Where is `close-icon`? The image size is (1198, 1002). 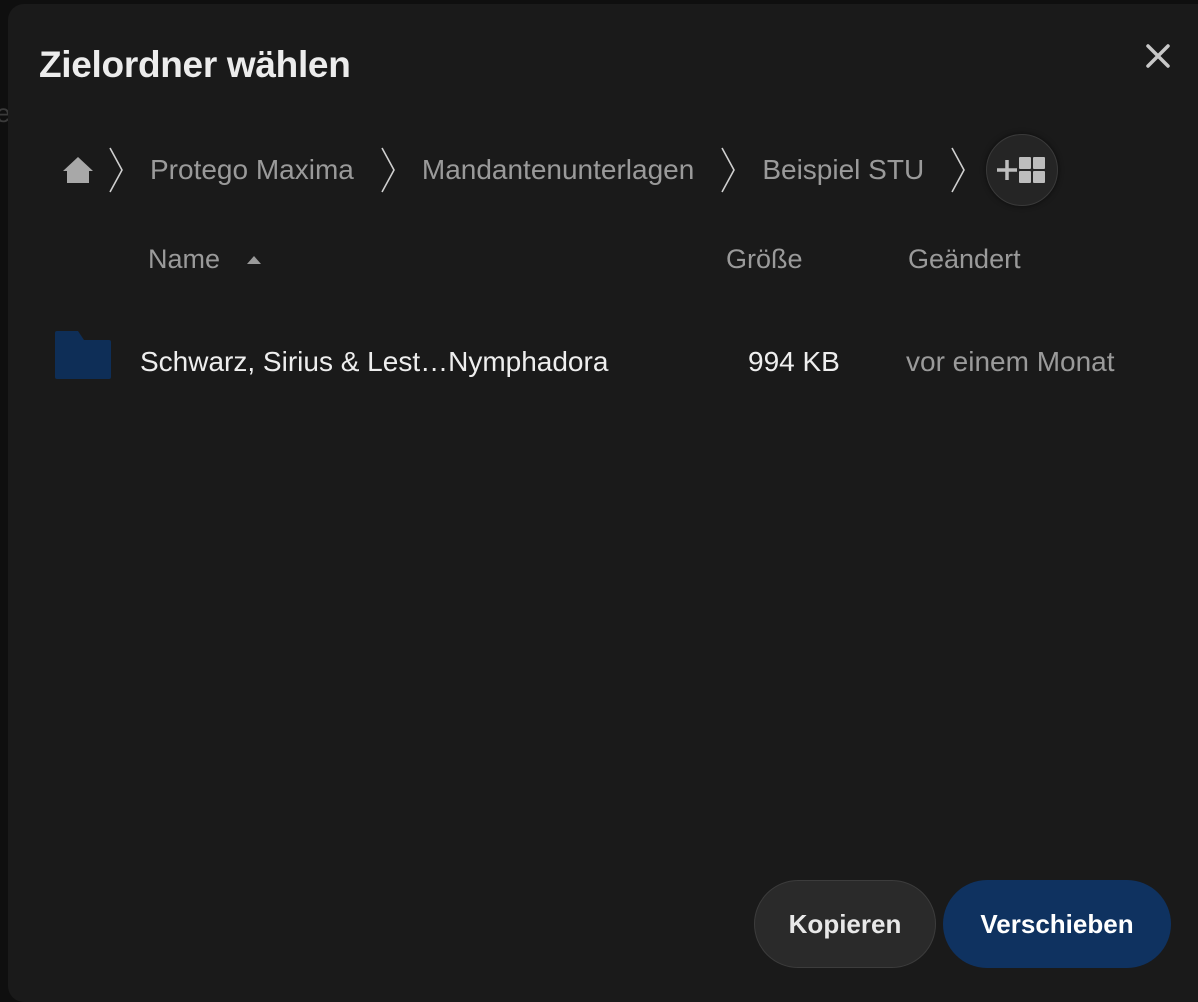 close-icon is located at coordinates (1158, 56).